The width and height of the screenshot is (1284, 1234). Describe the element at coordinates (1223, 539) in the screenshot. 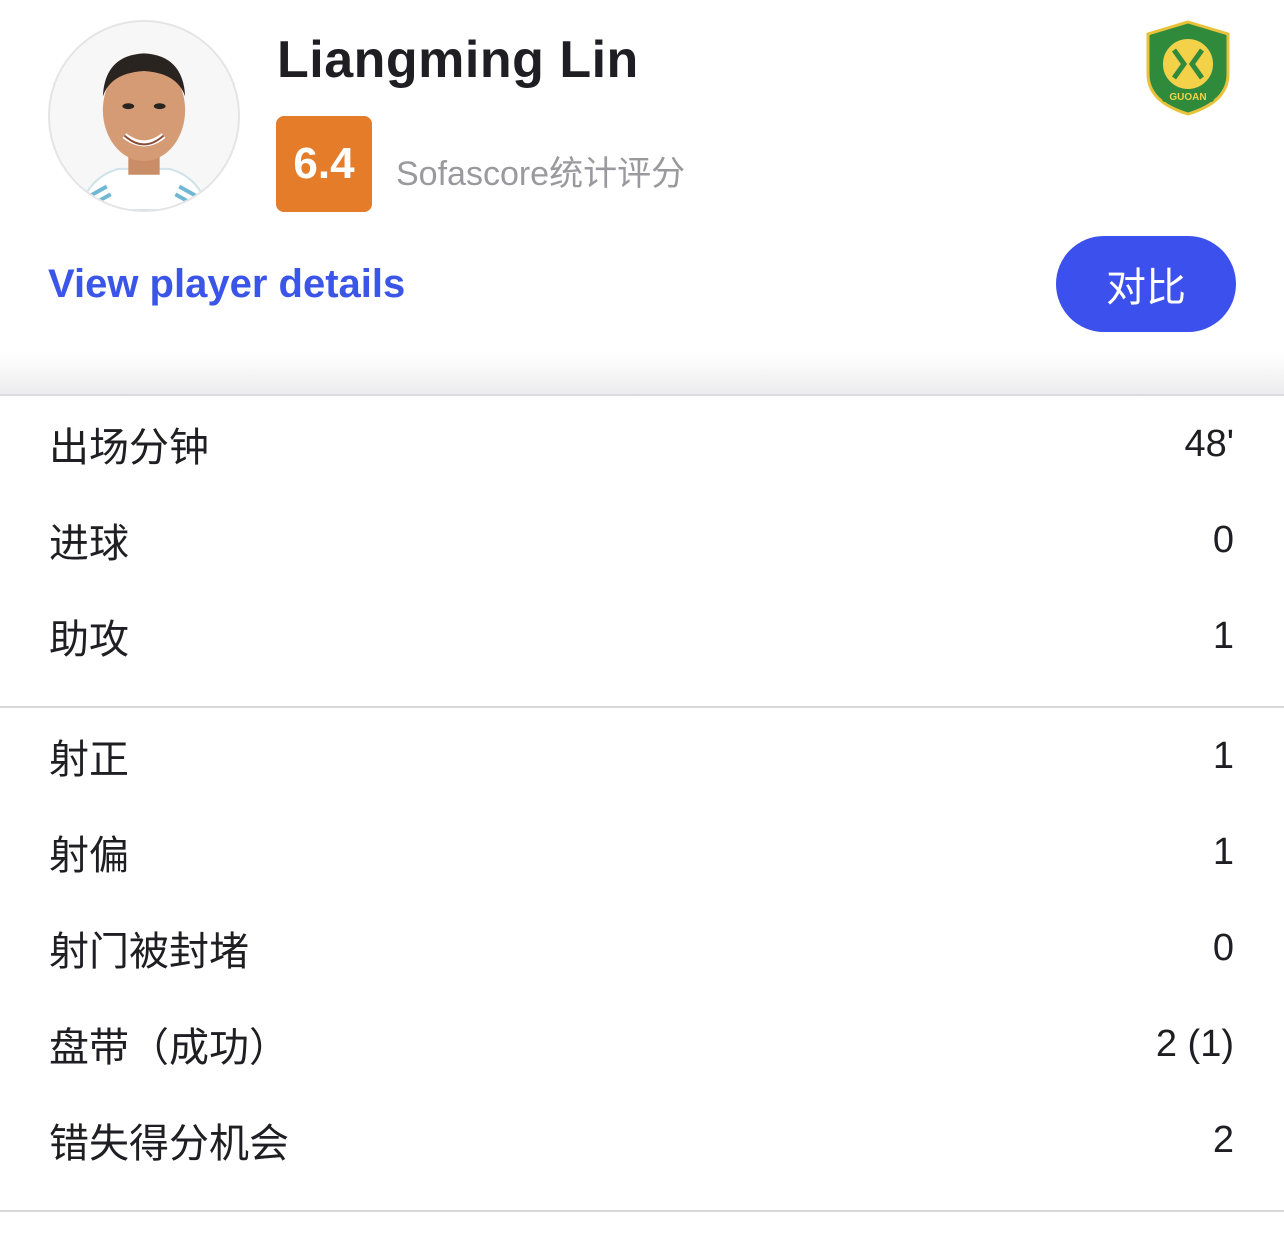

I see `stat-value-goals: 0` at that location.